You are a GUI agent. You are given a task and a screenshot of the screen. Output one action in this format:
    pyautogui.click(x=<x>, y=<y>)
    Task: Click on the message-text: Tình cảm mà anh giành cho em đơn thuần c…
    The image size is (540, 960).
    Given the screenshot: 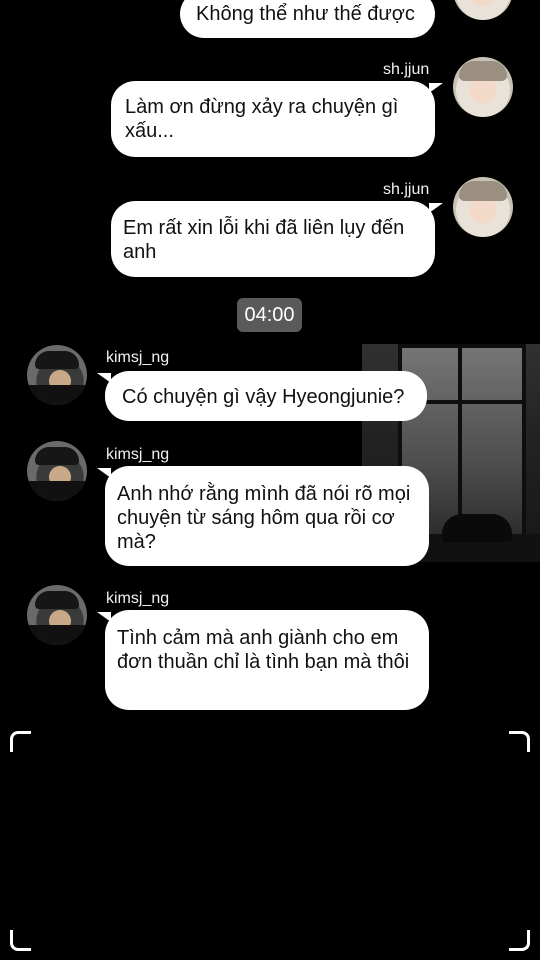 What is the action you would take?
    pyautogui.click(x=263, y=650)
    